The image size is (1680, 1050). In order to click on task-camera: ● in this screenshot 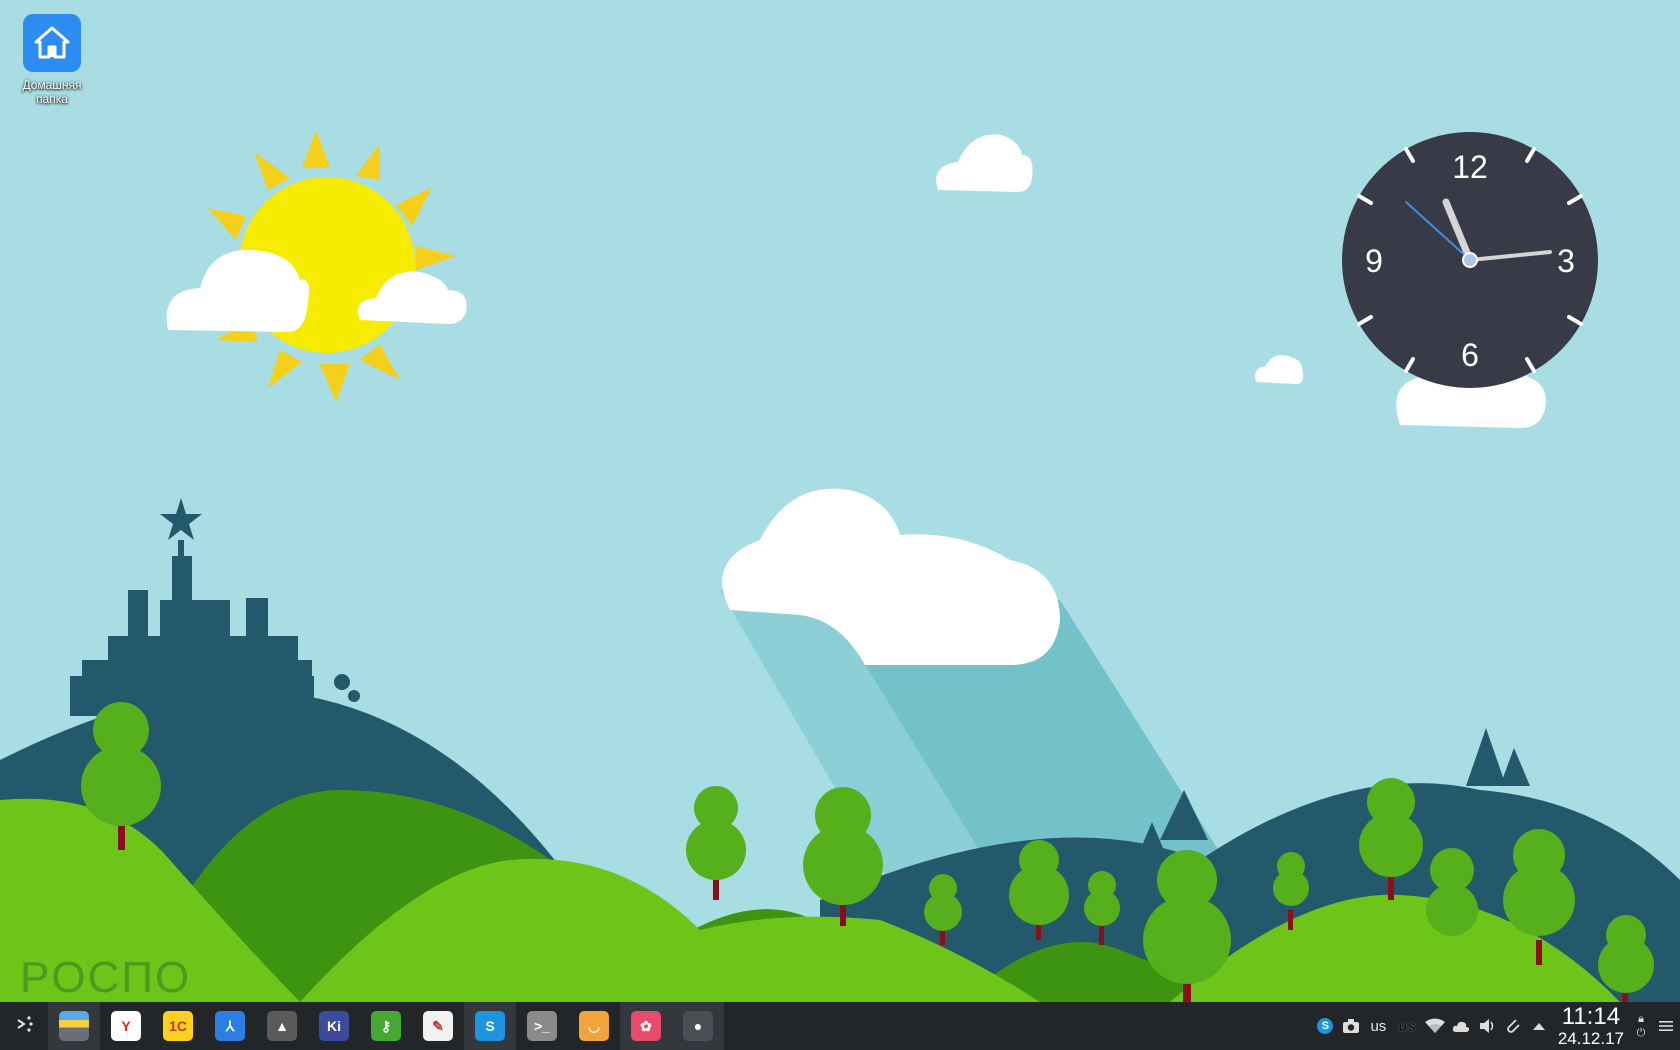, I will do `click(698, 1026)`.